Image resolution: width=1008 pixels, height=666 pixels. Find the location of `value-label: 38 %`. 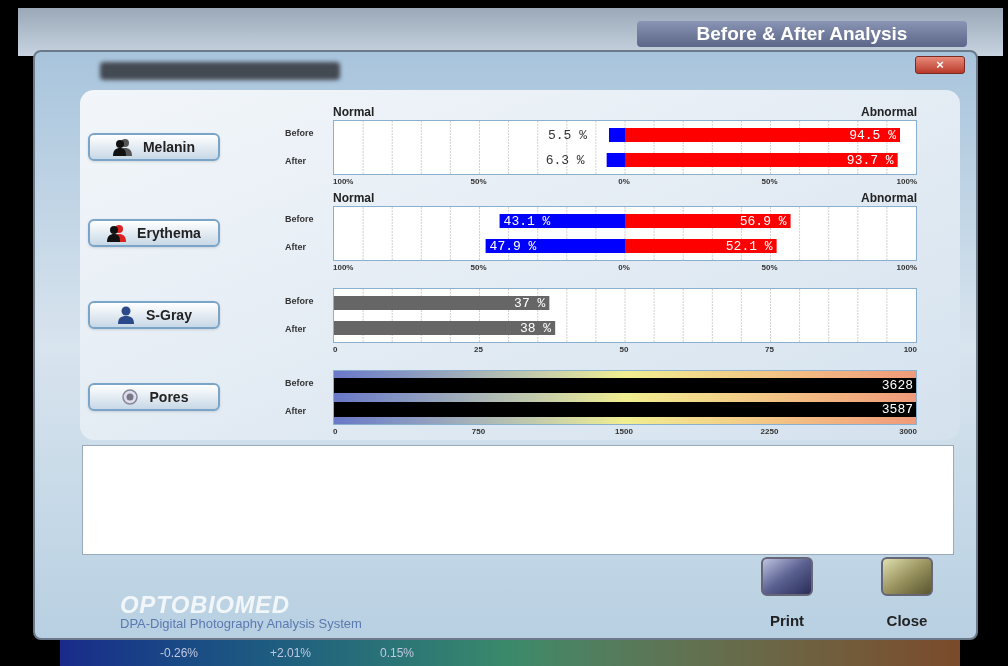

value-label: 38 % is located at coordinates (535, 328).